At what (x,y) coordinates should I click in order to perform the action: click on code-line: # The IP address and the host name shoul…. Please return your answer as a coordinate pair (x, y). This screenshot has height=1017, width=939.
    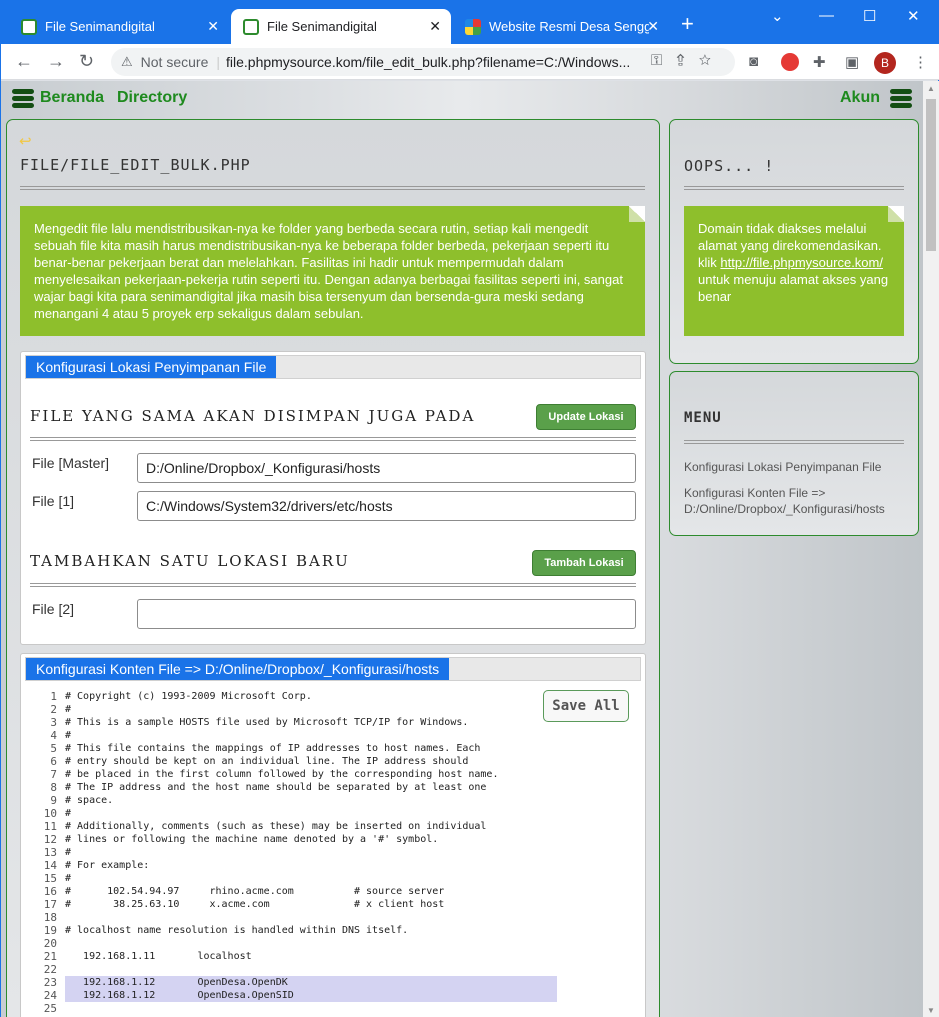
    Looking at the image, I should click on (311, 787).